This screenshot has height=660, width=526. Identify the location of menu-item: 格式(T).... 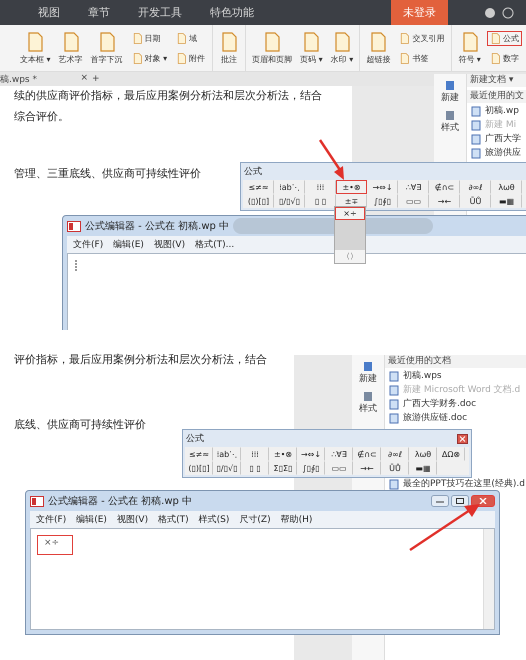
(214, 244).